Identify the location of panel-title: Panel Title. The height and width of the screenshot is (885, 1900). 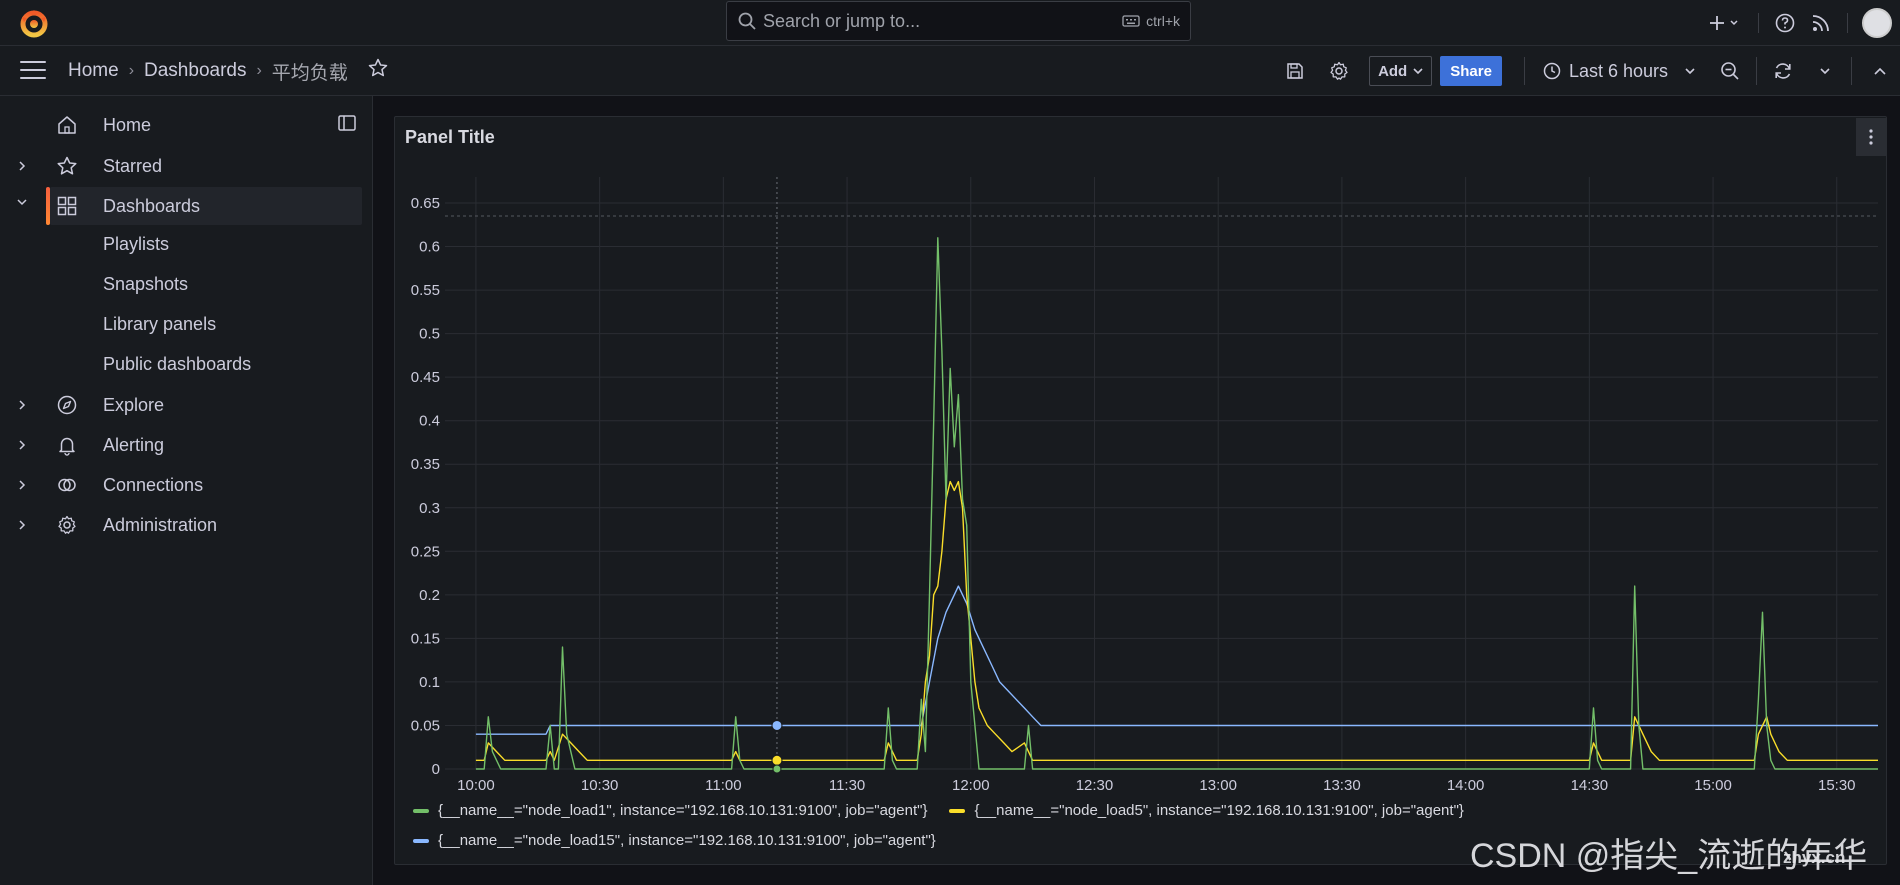
(450, 137).